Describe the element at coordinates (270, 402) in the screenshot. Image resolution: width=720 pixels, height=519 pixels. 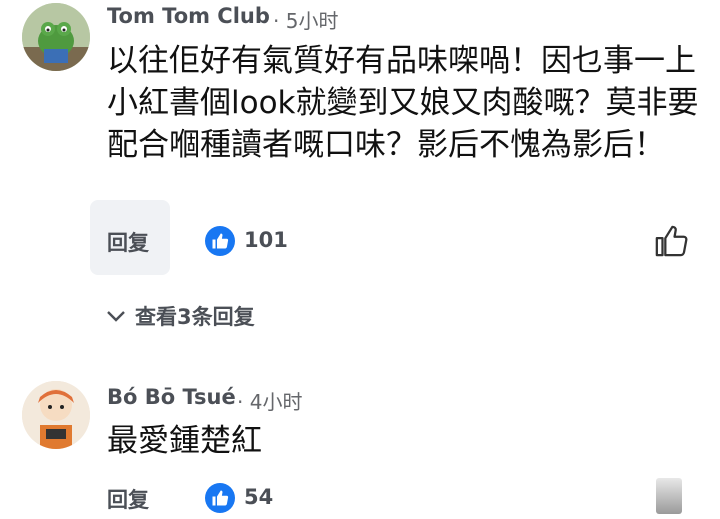
I see `comment-time: · 4小时` at that location.